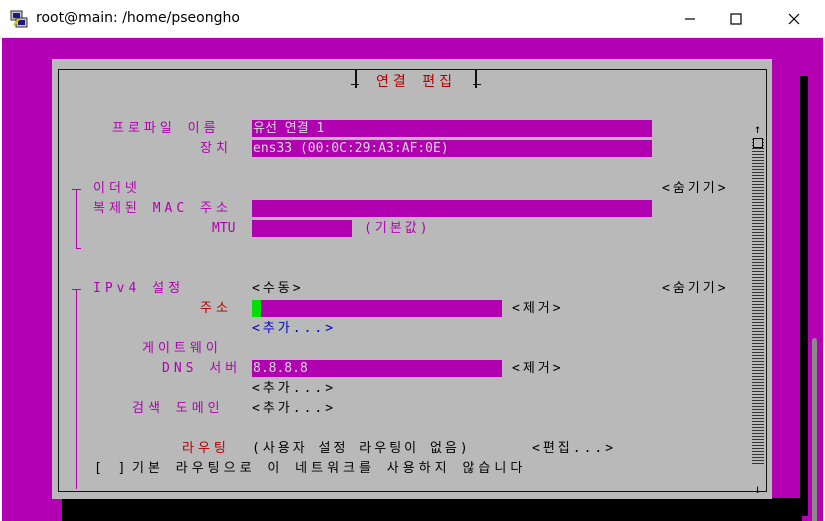 Image resolution: width=825 pixels, height=521 pixels. What do you see at coordinates (538, 309) in the screenshot?
I see `address-remove-button: <제거>` at bounding box center [538, 309].